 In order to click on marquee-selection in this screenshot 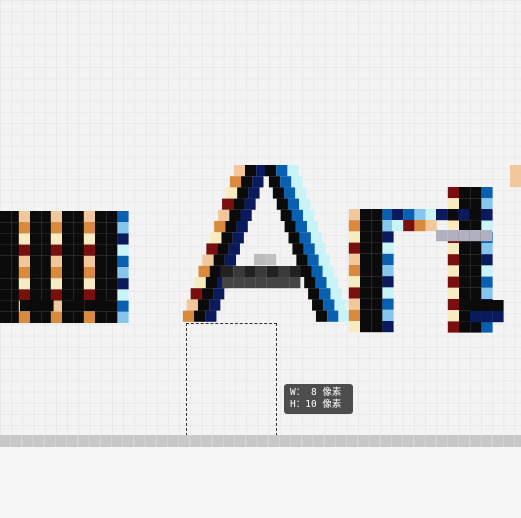, I will do `click(231, 379)`.